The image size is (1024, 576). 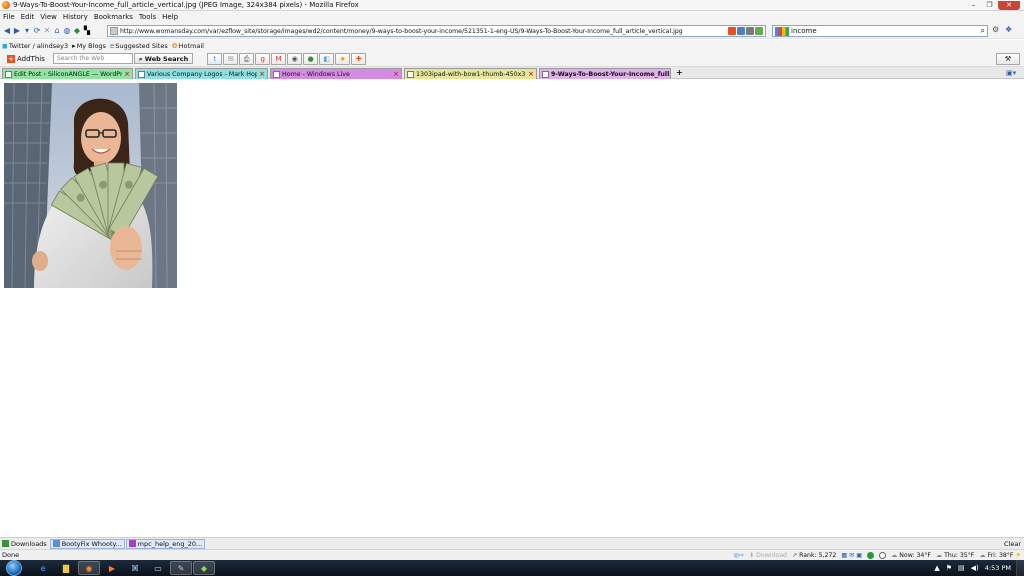 What do you see at coordinates (231, 58) in the screenshot?
I see `email-icon: ✉` at bounding box center [231, 58].